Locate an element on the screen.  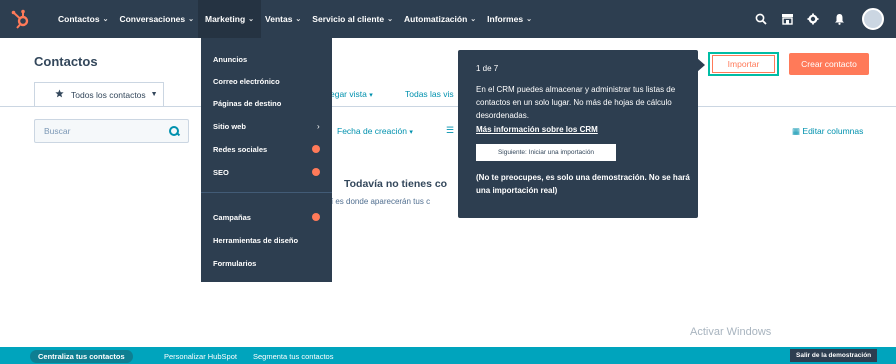
menu-item-forms: Formularios is located at coordinates (234, 263).